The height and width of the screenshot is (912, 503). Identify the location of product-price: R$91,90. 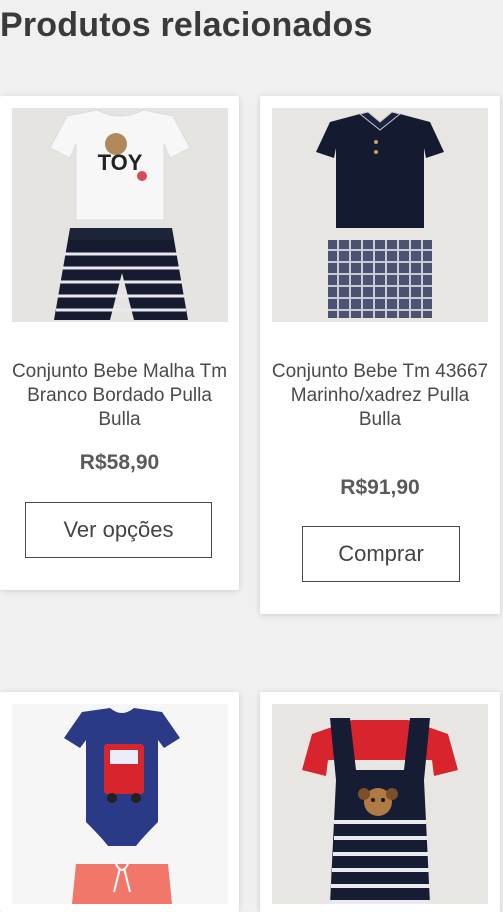
(380, 487).